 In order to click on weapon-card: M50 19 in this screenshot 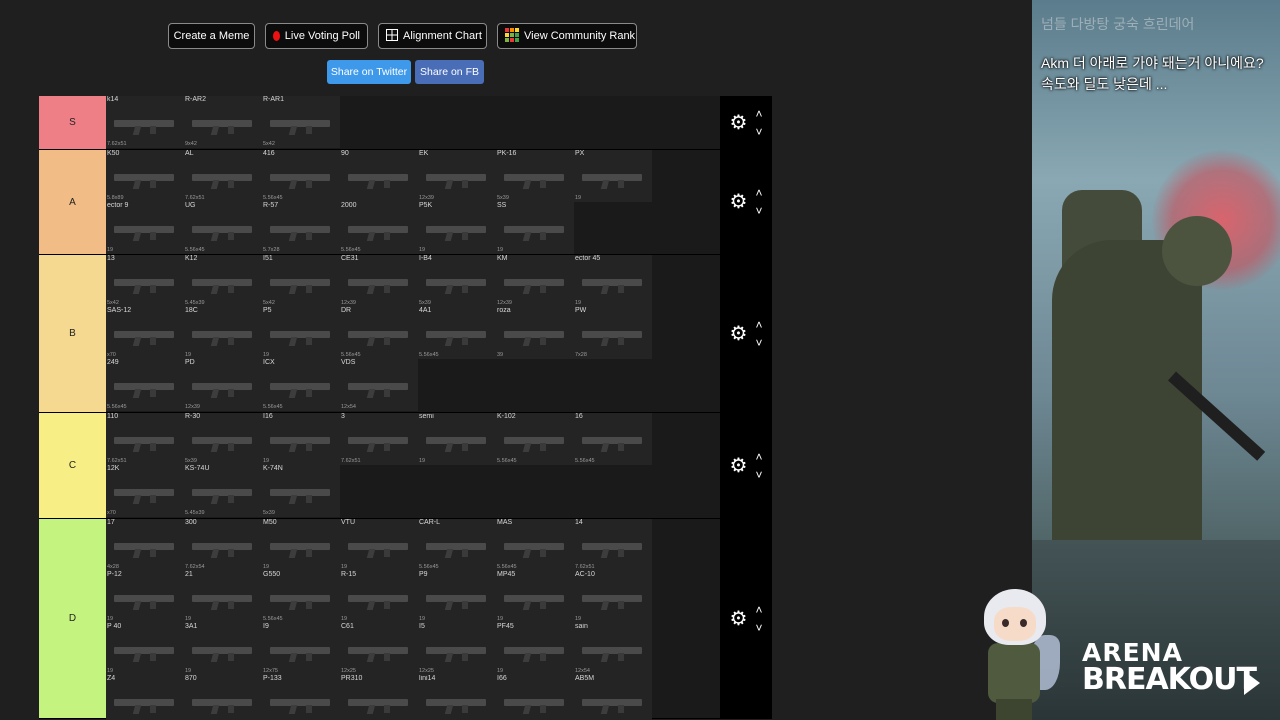, I will do `click(301, 545)`.